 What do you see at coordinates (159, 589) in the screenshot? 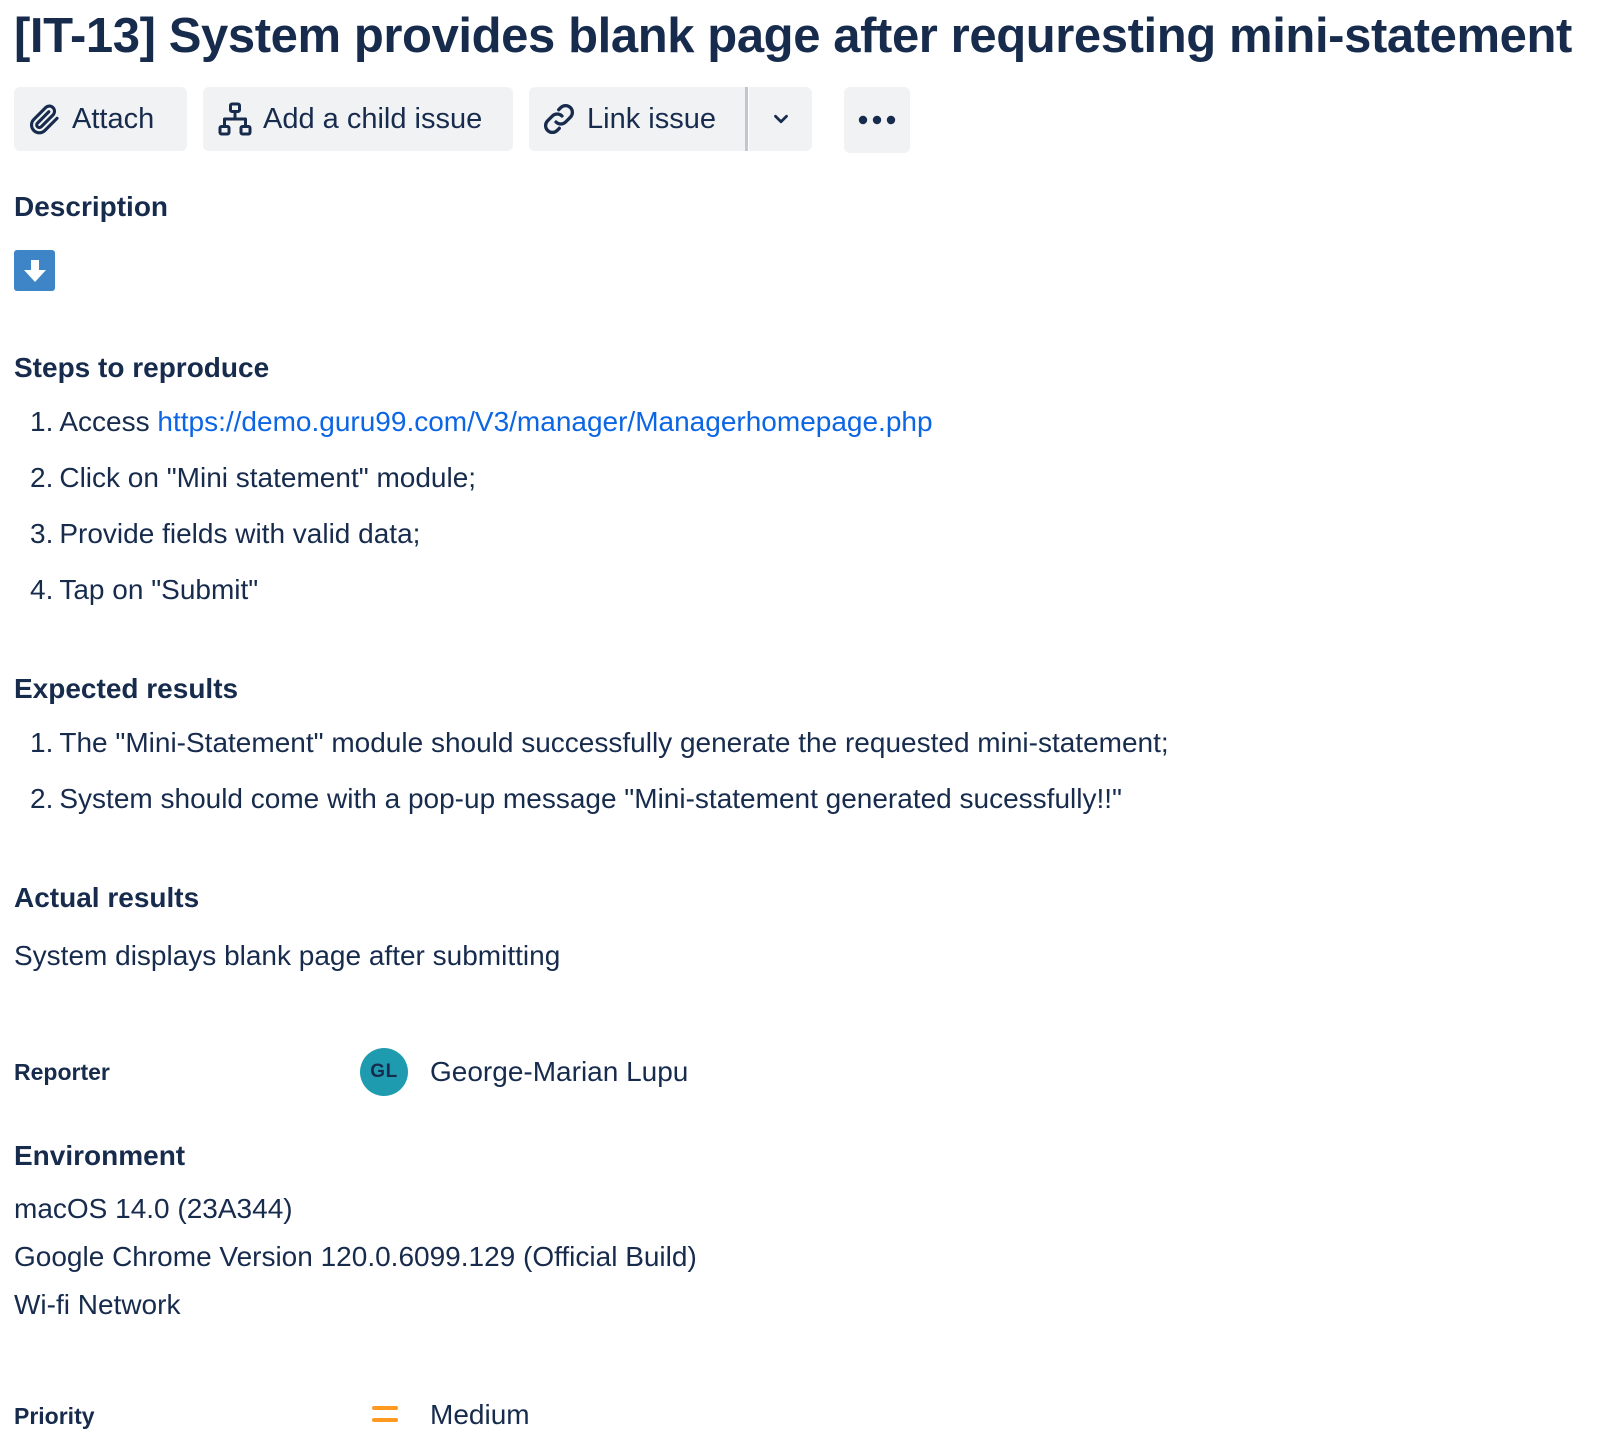
I see `step-text: Tap on "Submit"` at bounding box center [159, 589].